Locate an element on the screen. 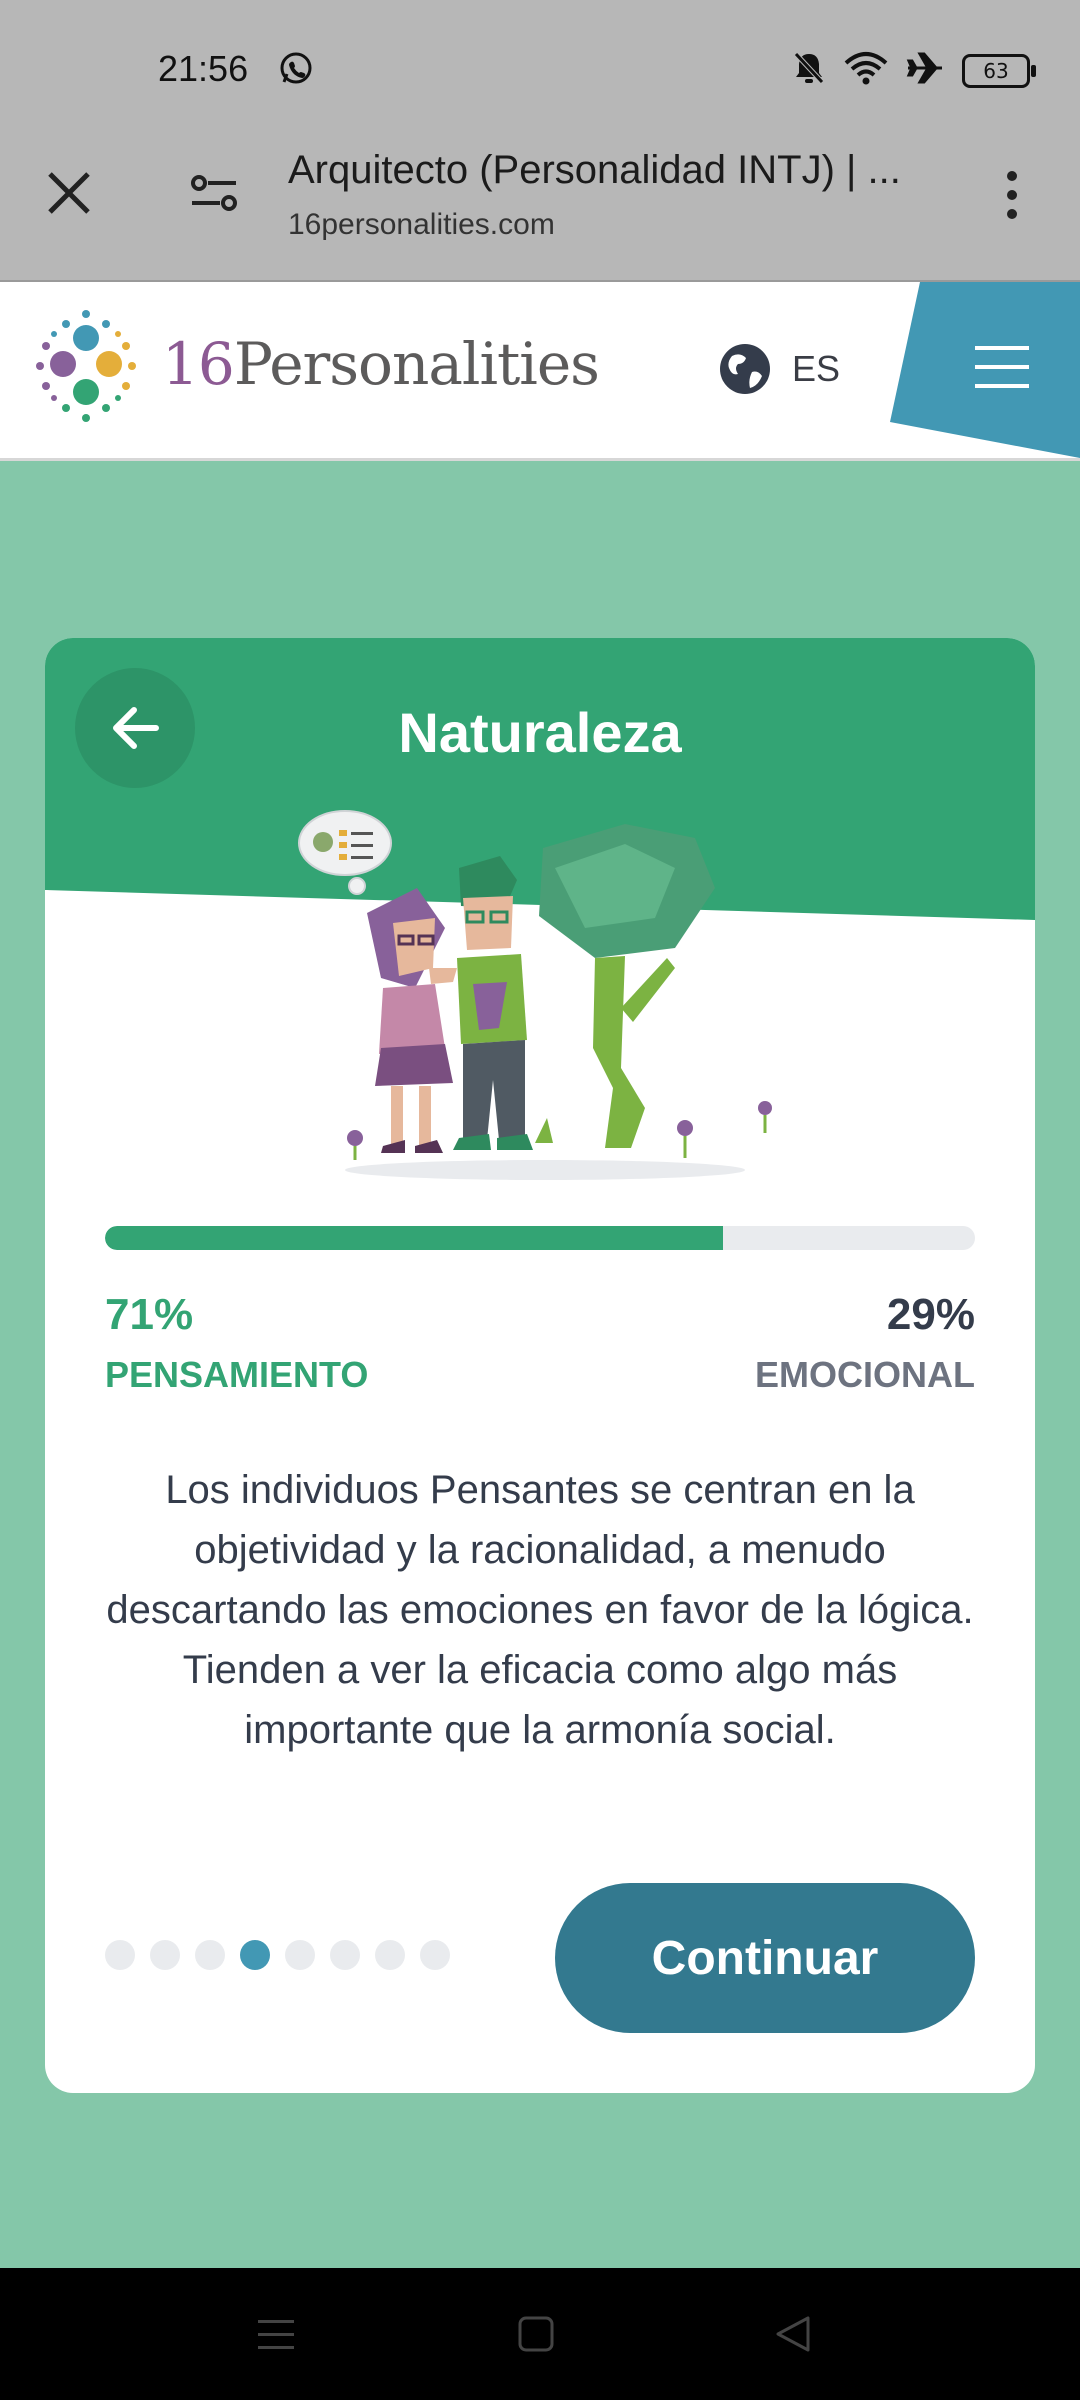 The width and height of the screenshot is (1080, 2400). recent-apps-icon is located at coordinates (276, 2336).